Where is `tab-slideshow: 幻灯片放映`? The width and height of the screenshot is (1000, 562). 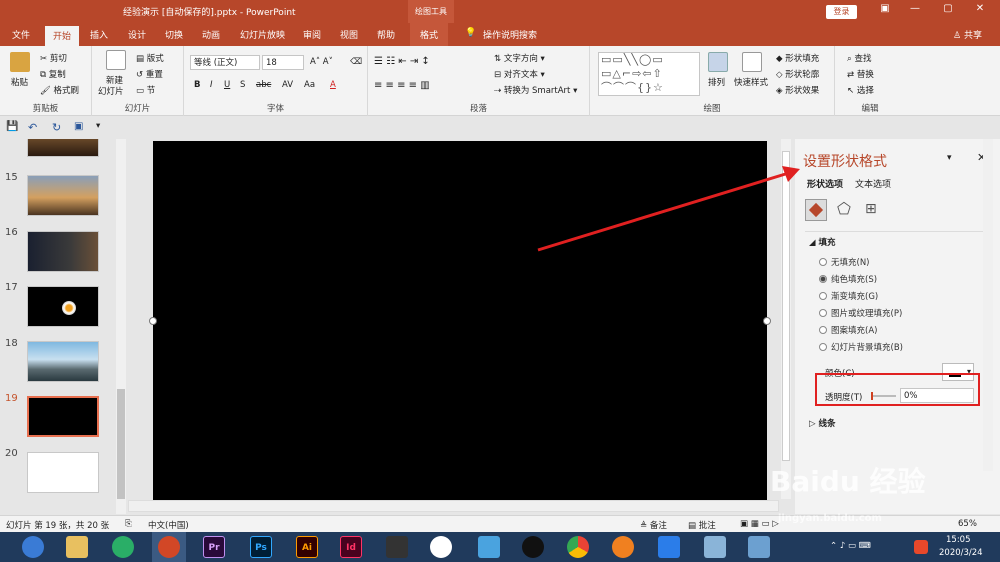
tab-slideshow: 幻灯片放映 is located at coordinates (262, 34).